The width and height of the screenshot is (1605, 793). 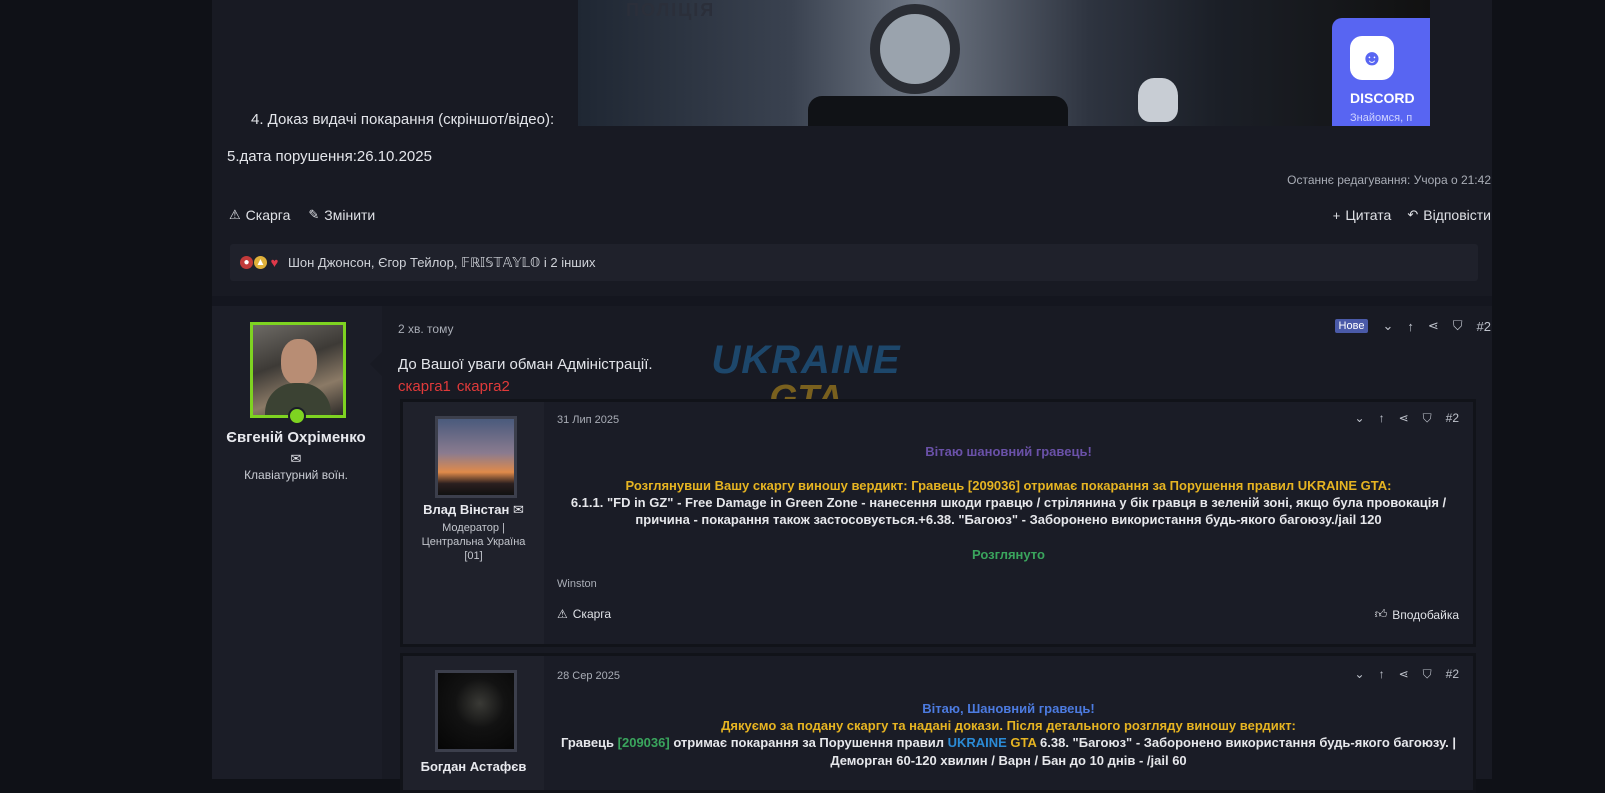 I want to click on verdict-ukraine: UKRAINE, so click(x=977, y=742).